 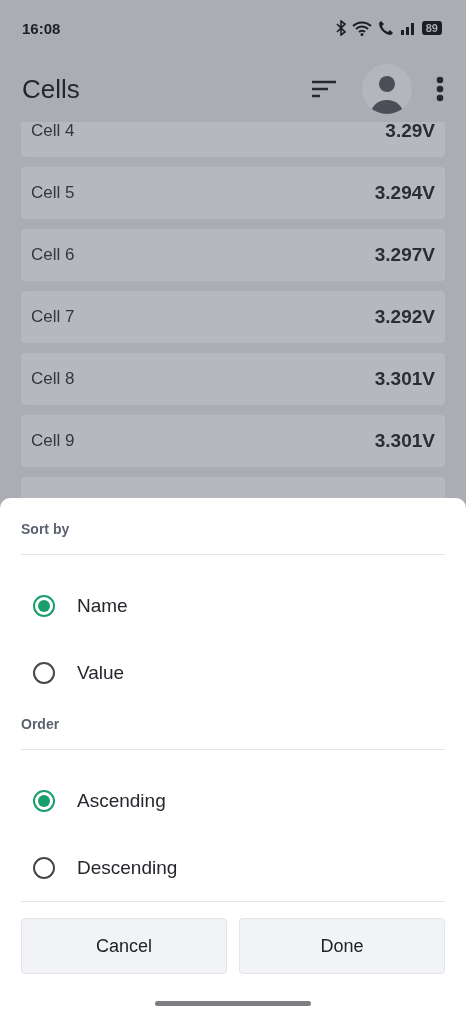 What do you see at coordinates (53, 441) in the screenshot?
I see `cell-name: Cell 9` at bounding box center [53, 441].